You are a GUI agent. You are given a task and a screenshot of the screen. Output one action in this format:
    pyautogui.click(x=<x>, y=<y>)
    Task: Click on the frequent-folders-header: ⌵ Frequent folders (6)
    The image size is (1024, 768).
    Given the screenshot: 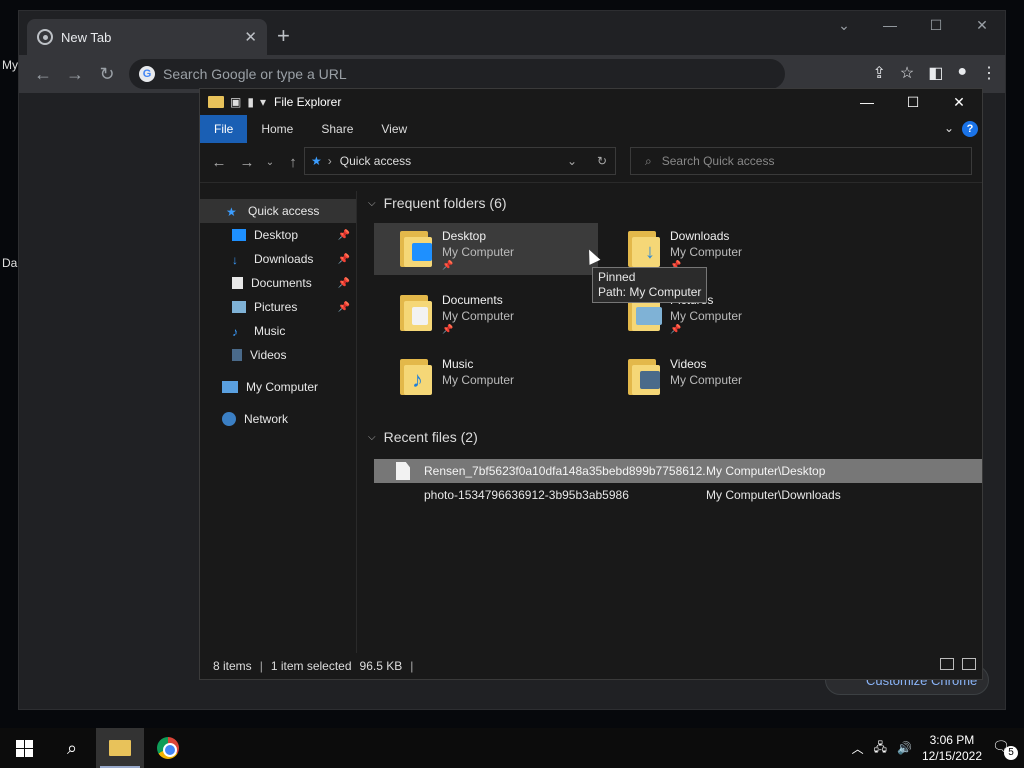 What is the action you would take?
    pyautogui.click(x=432, y=203)
    